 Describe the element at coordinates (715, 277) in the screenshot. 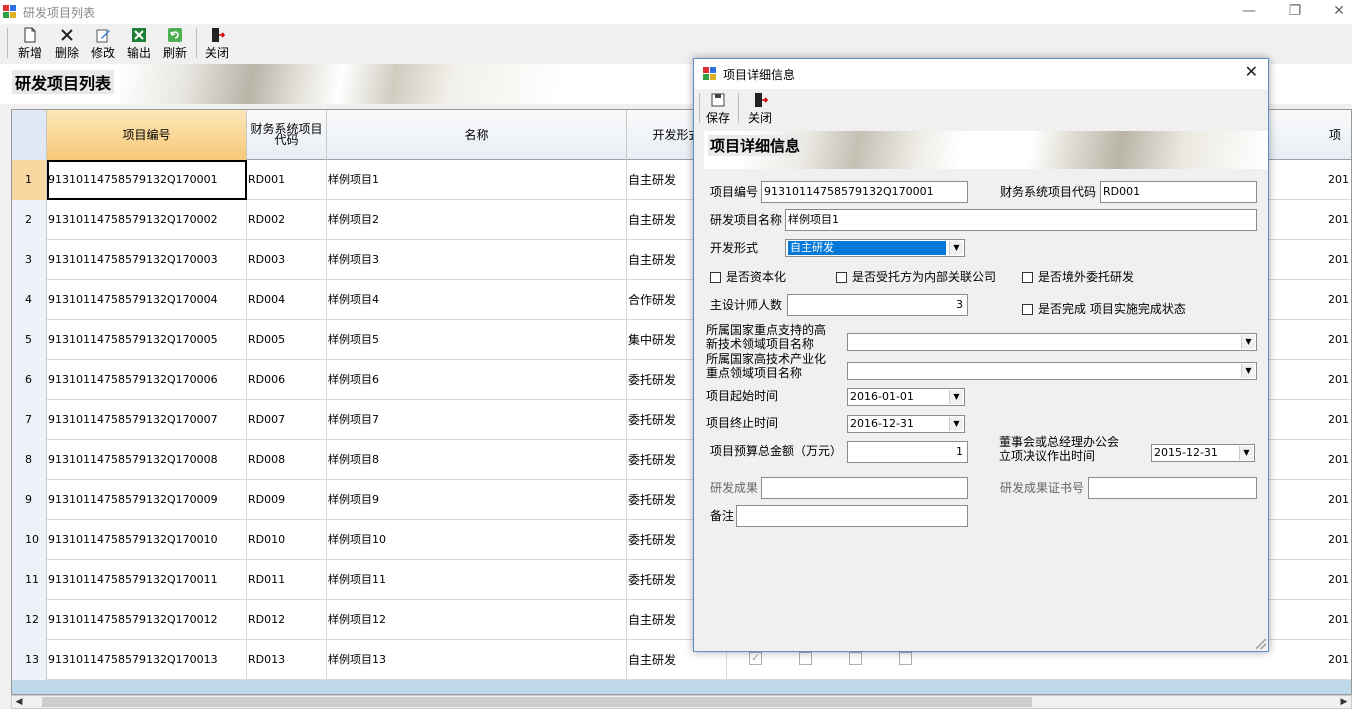

I see `capitalized-checkbox` at that location.